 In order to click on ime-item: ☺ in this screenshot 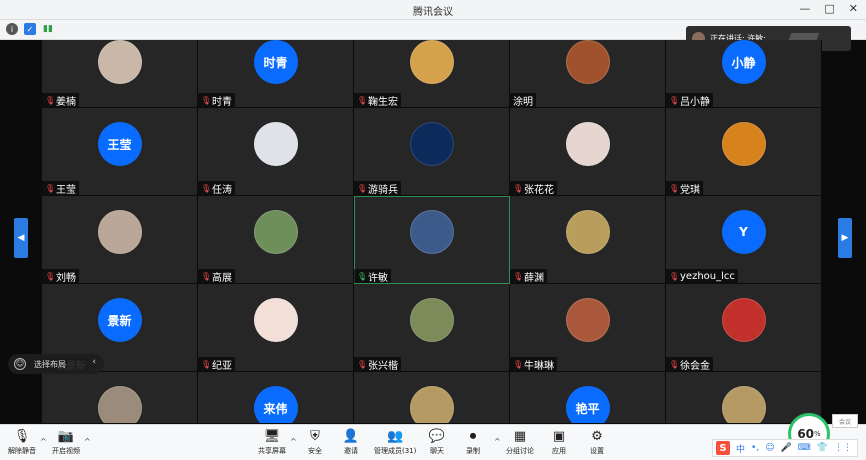, I will do `click(769, 448)`.